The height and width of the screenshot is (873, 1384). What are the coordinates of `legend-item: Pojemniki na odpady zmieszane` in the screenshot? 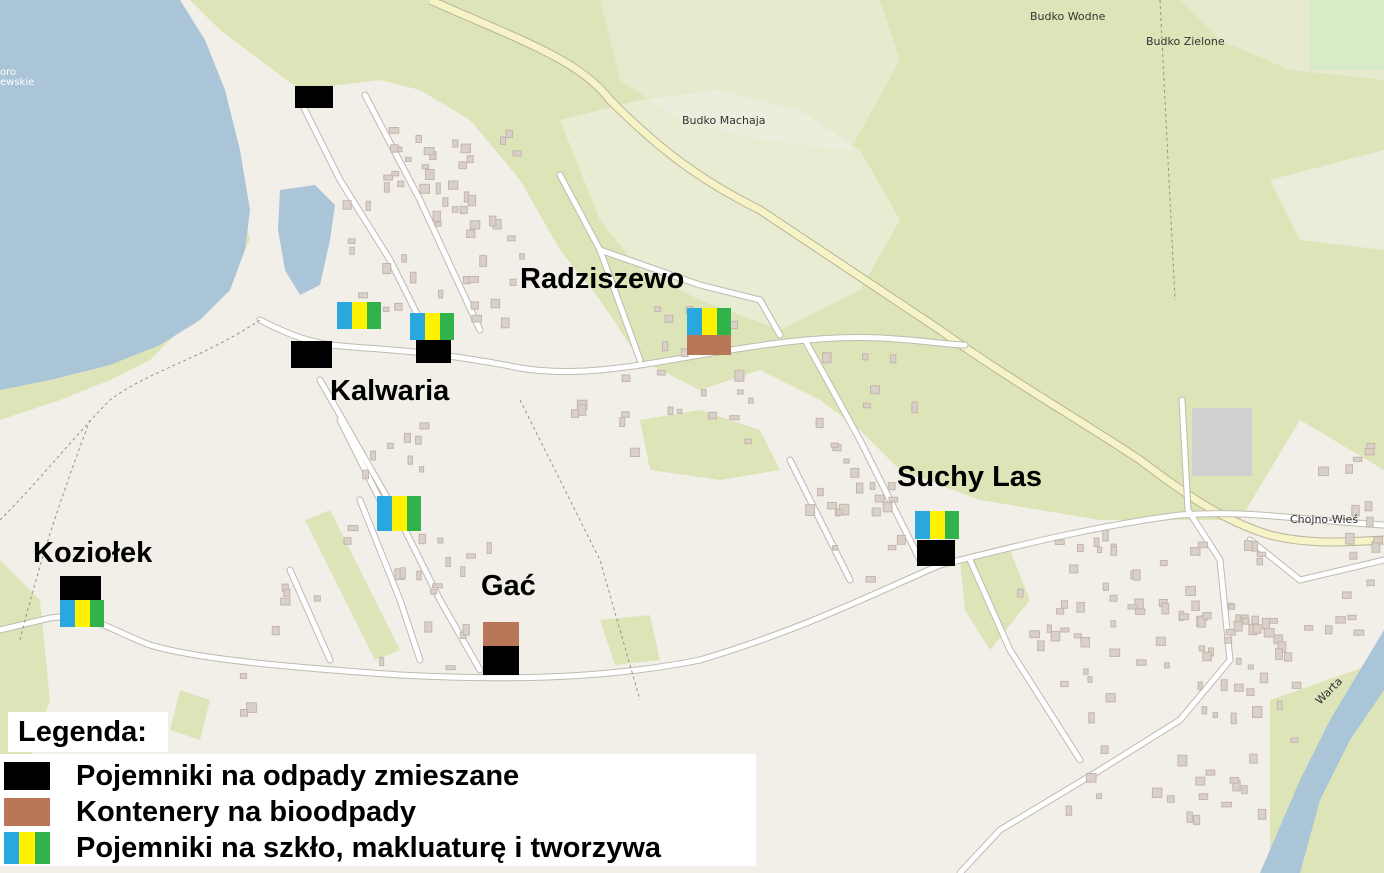 It's located at (378, 776).